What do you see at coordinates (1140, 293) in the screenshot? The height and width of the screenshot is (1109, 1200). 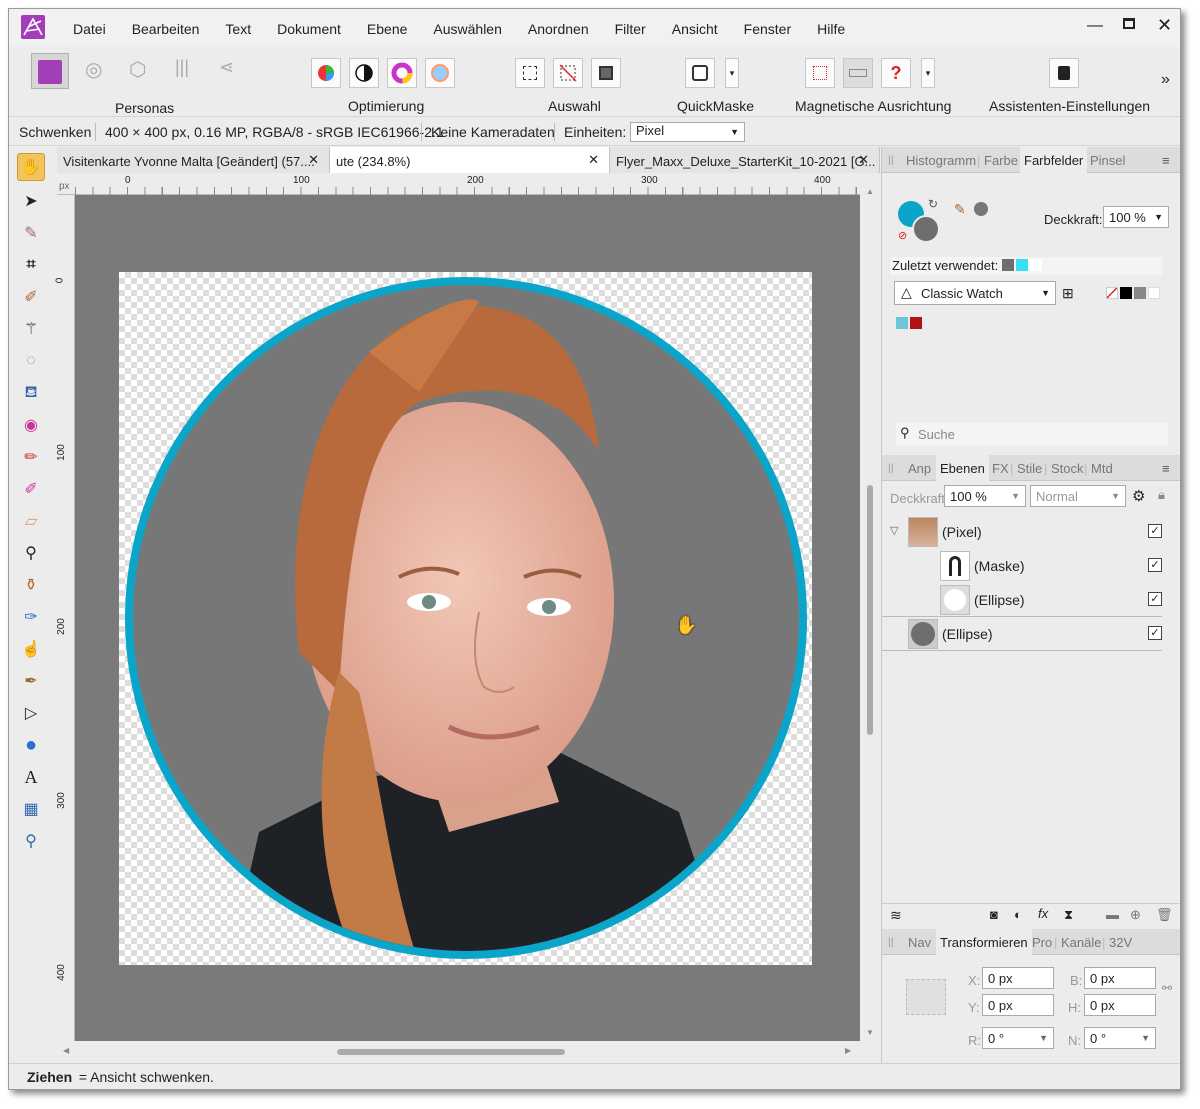 I see `gray-swatch` at bounding box center [1140, 293].